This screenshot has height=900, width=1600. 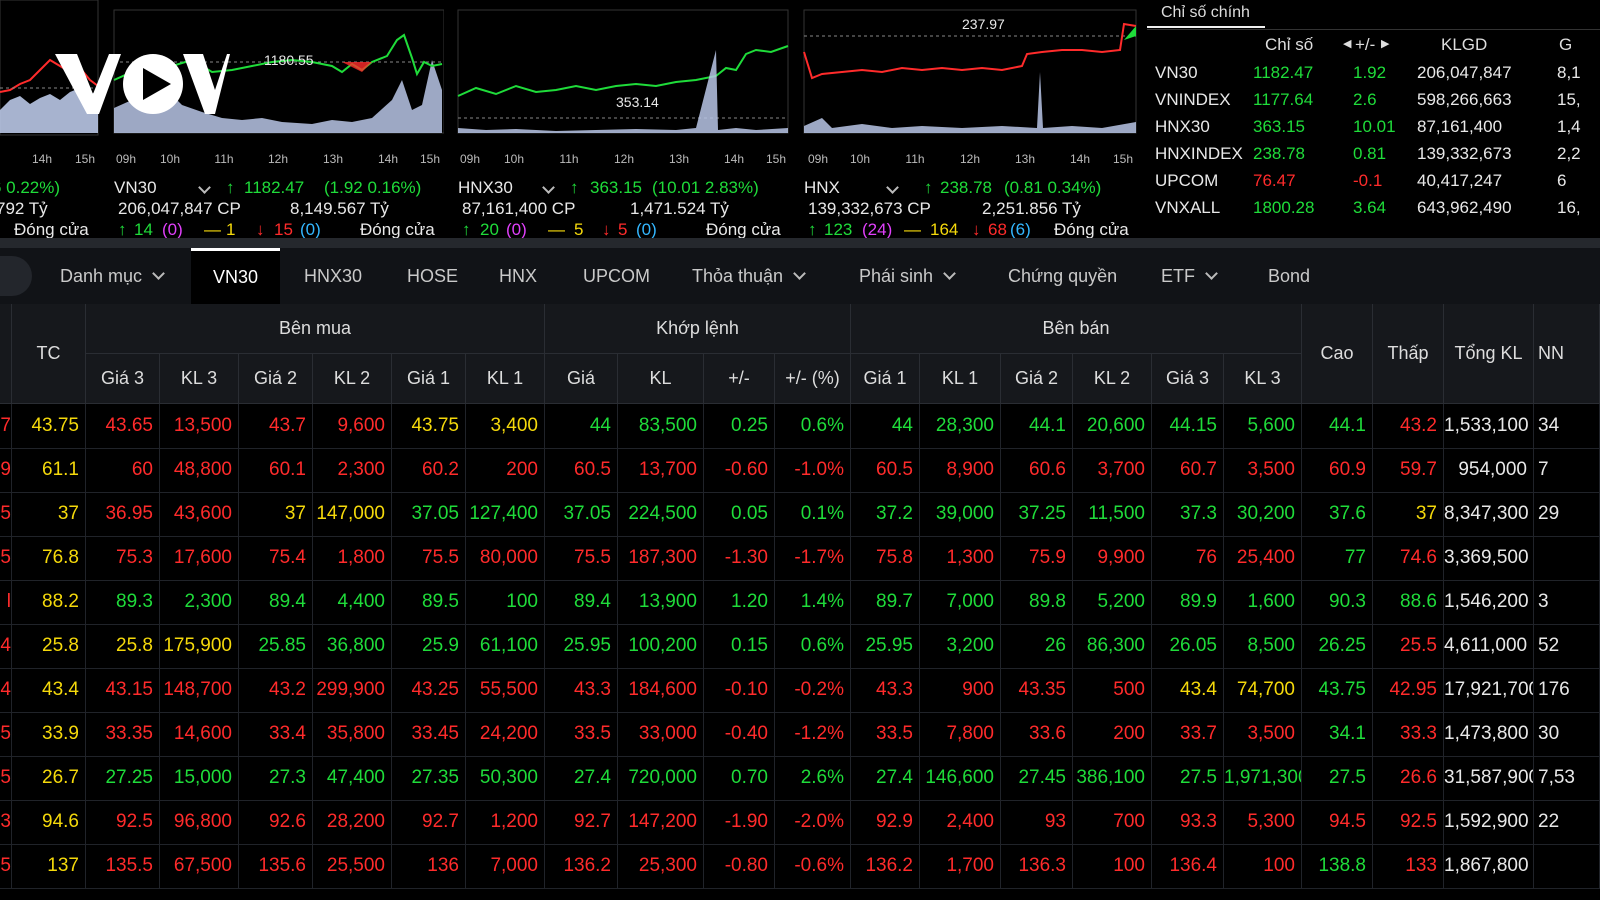 What do you see at coordinates (885, 379) in the screenshot?
I see `col-sell-price-1: Giá 1` at bounding box center [885, 379].